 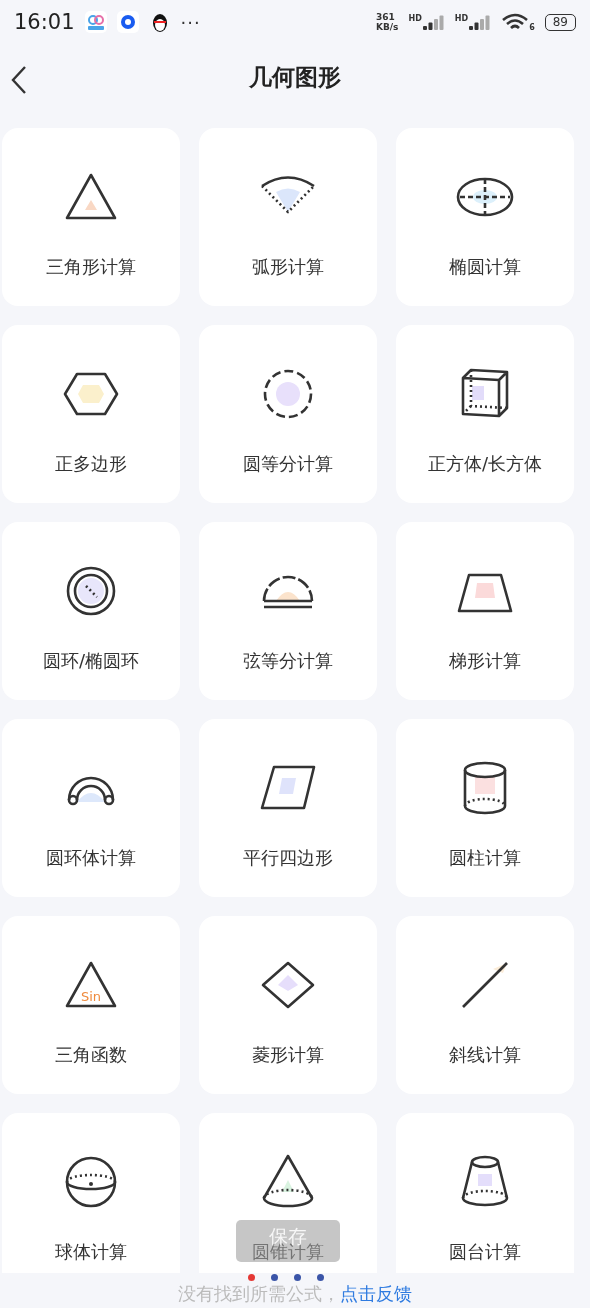 I want to click on tool-card: 圆等分计算, so click(x=288, y=414).